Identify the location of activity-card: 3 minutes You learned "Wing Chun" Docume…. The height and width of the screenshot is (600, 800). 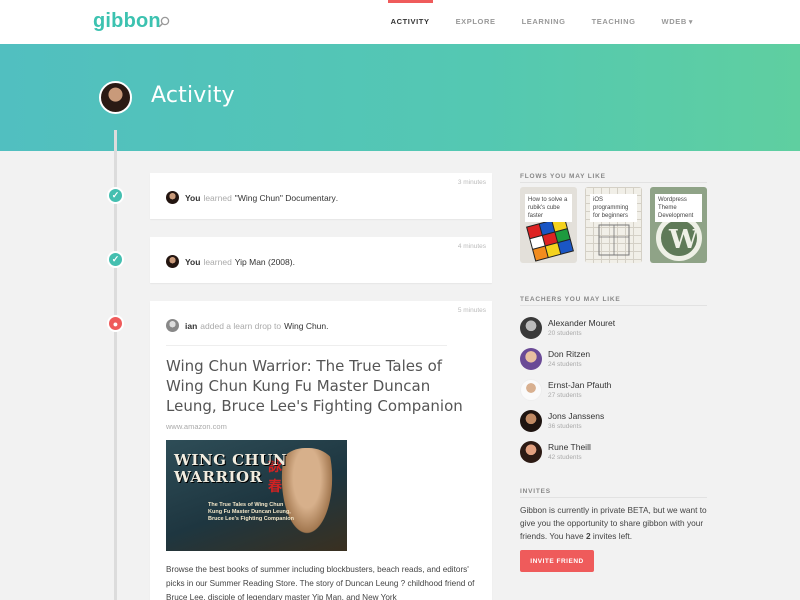
(321, 196).